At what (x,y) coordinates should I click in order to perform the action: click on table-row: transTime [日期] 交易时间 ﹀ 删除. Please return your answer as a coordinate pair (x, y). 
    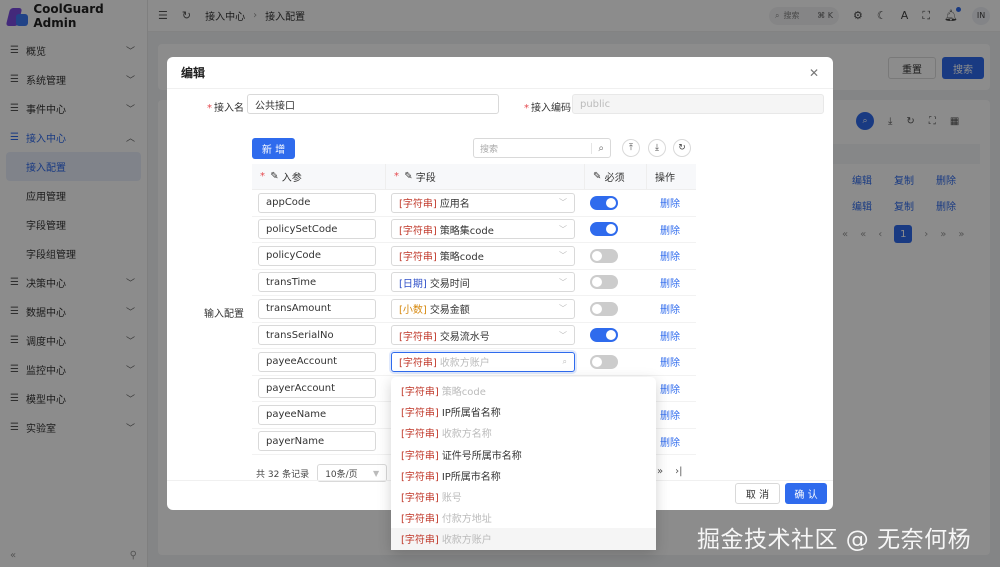
    Looking at the image, I should click on (474, 283).